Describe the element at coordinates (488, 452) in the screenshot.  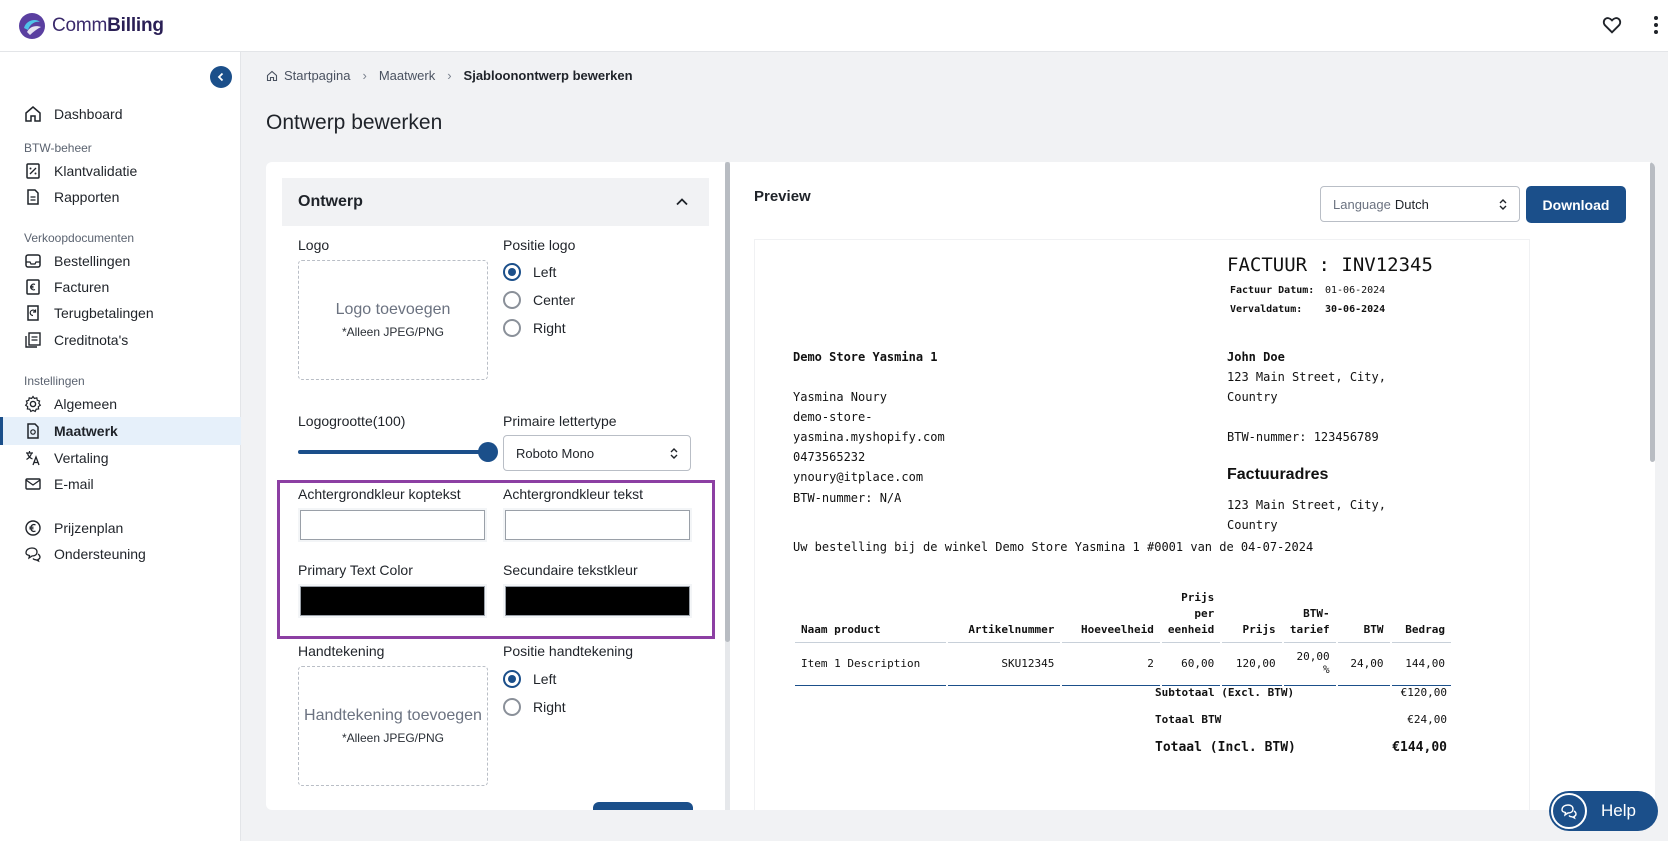
I see `logo-size-slider-handle` at that location.